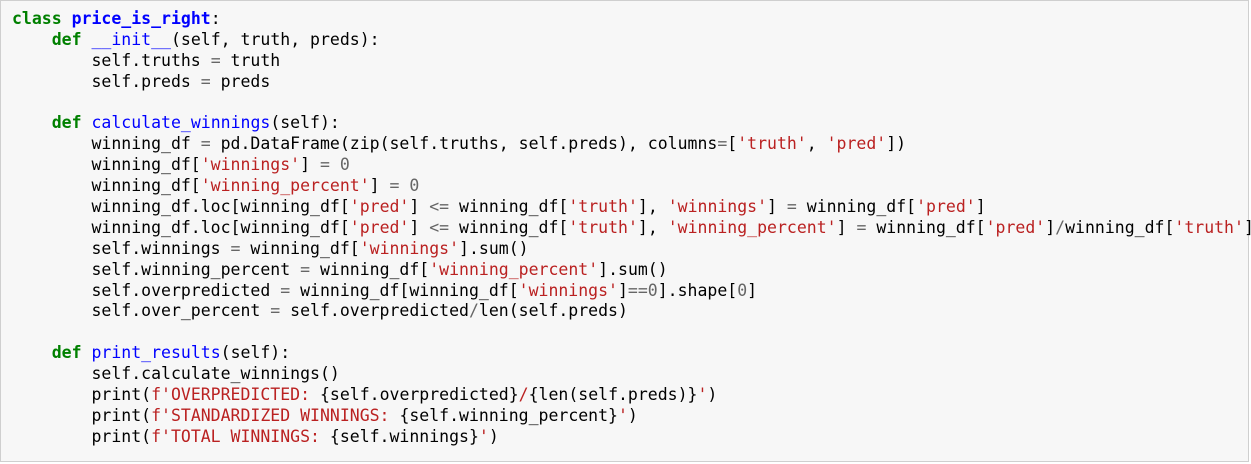 Image resolution: width=1251 pixels, height=464 pixels. Describe the element at coordinates (121, 248) in the screenshot. I see `code-token: self.winnings` at that location.